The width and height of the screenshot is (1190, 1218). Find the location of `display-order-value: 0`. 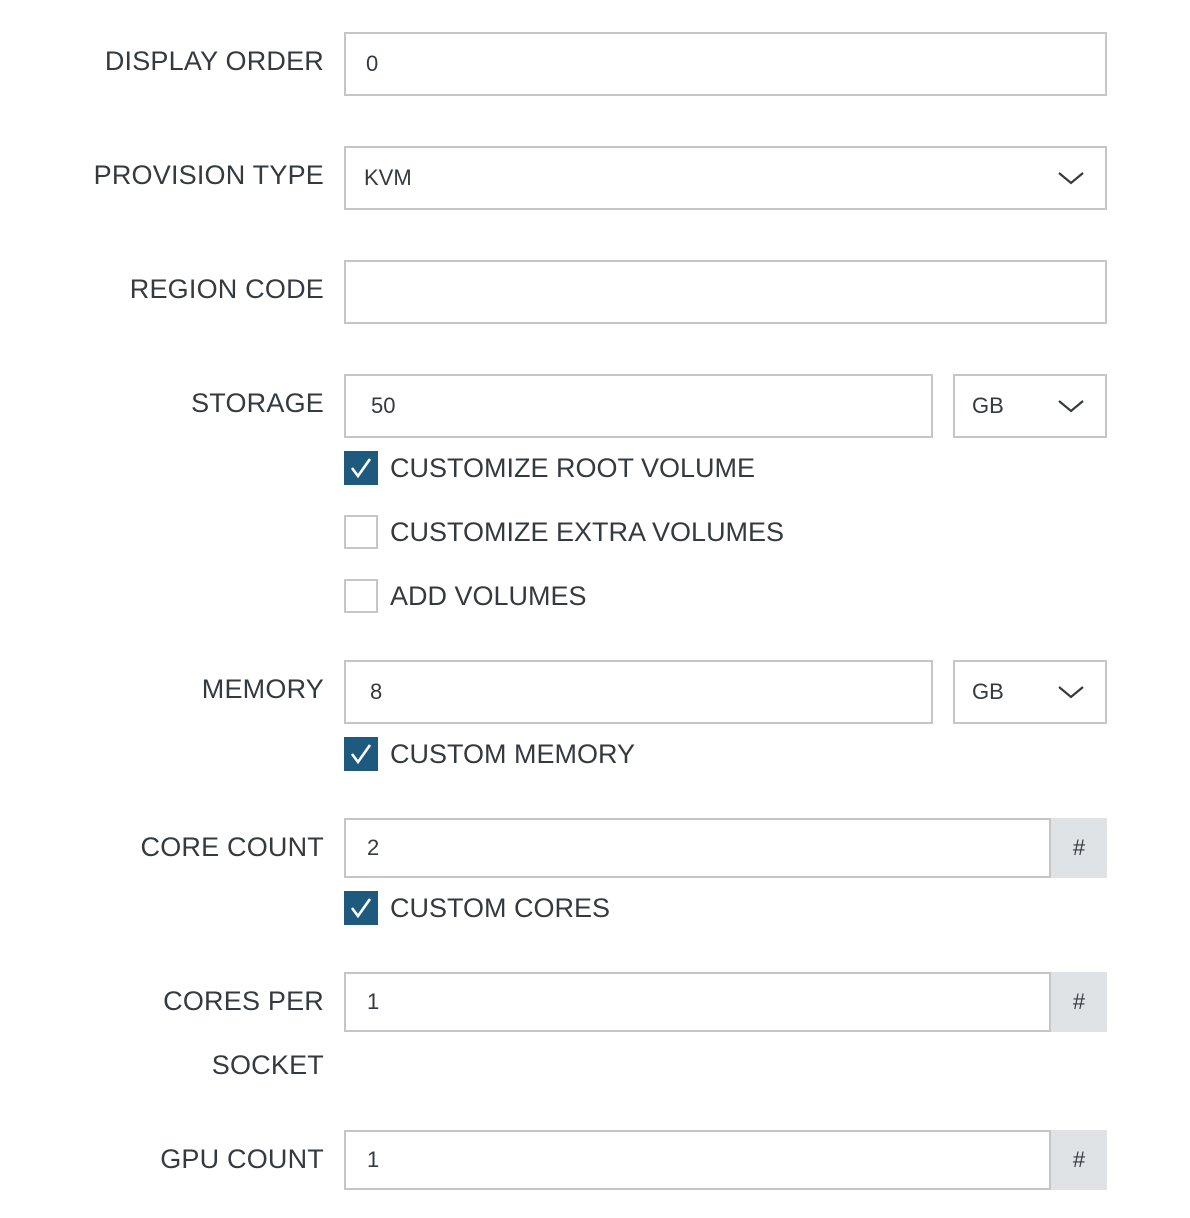

display-order-value: 0 is located at coordinates (372, 63).